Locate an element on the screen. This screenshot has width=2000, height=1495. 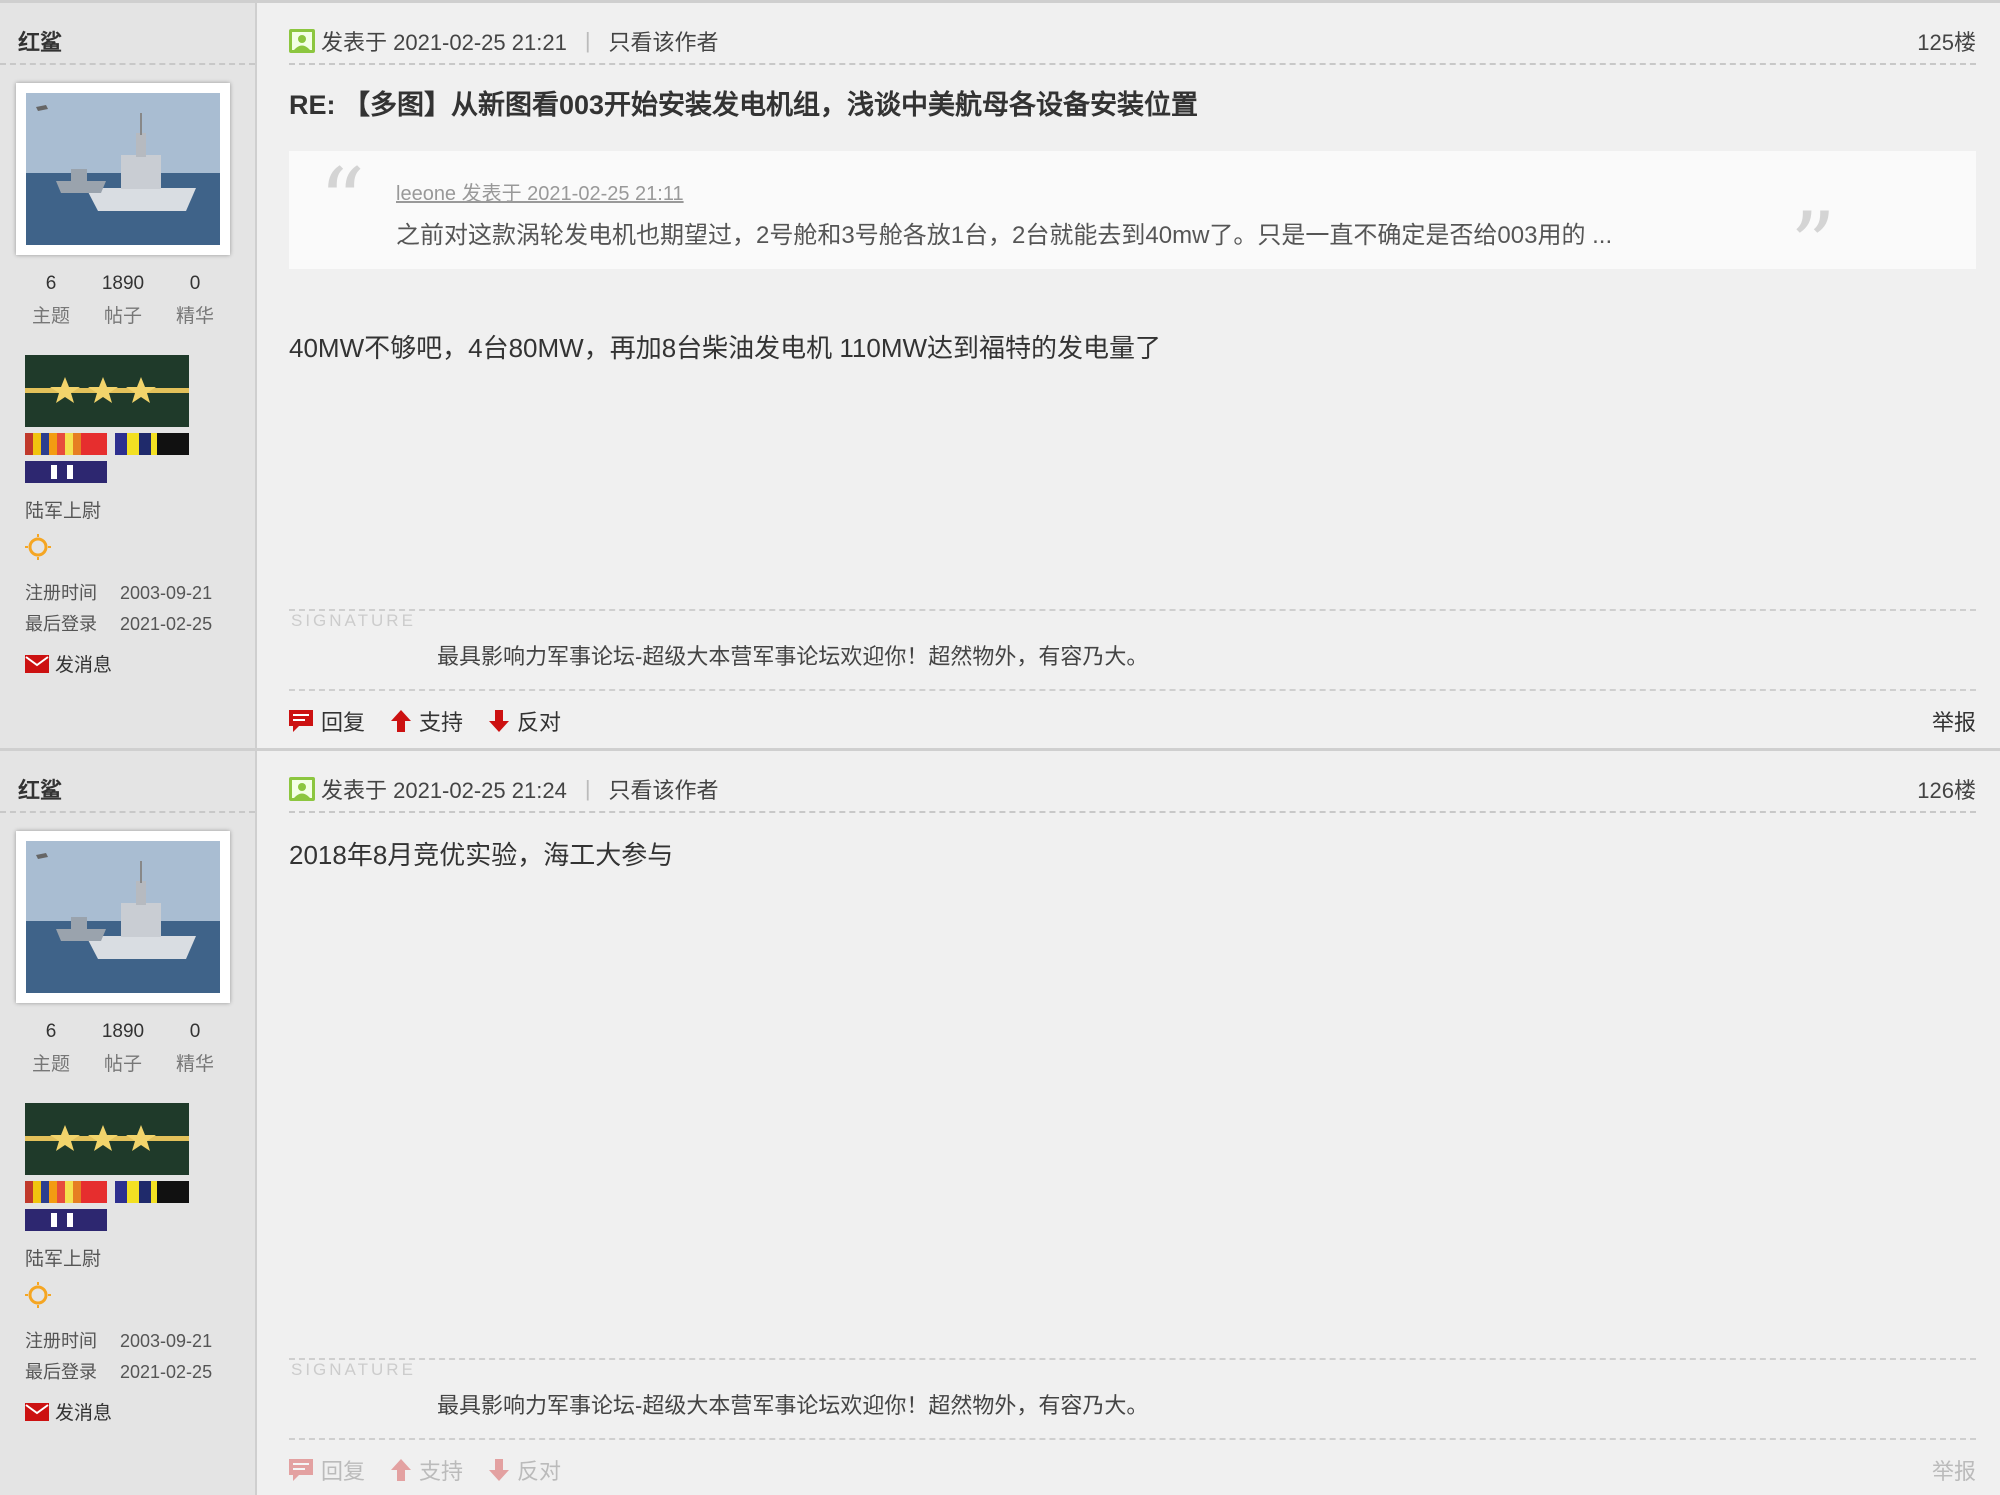
reply-icon is located at coordinates (301, 1470).